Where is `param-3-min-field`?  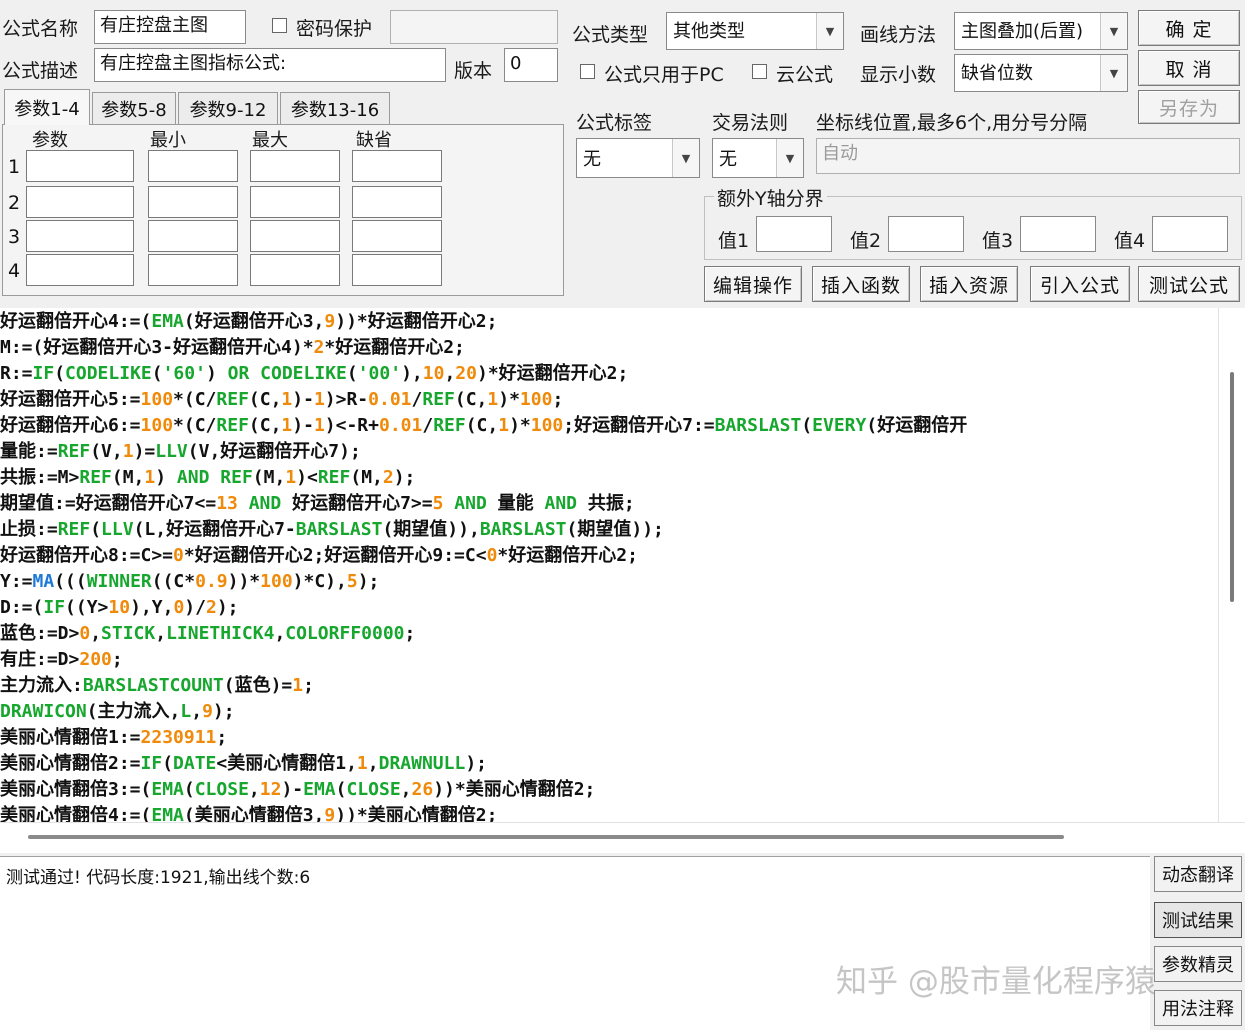 param-3-min-field is located at coordinates (193, 236).